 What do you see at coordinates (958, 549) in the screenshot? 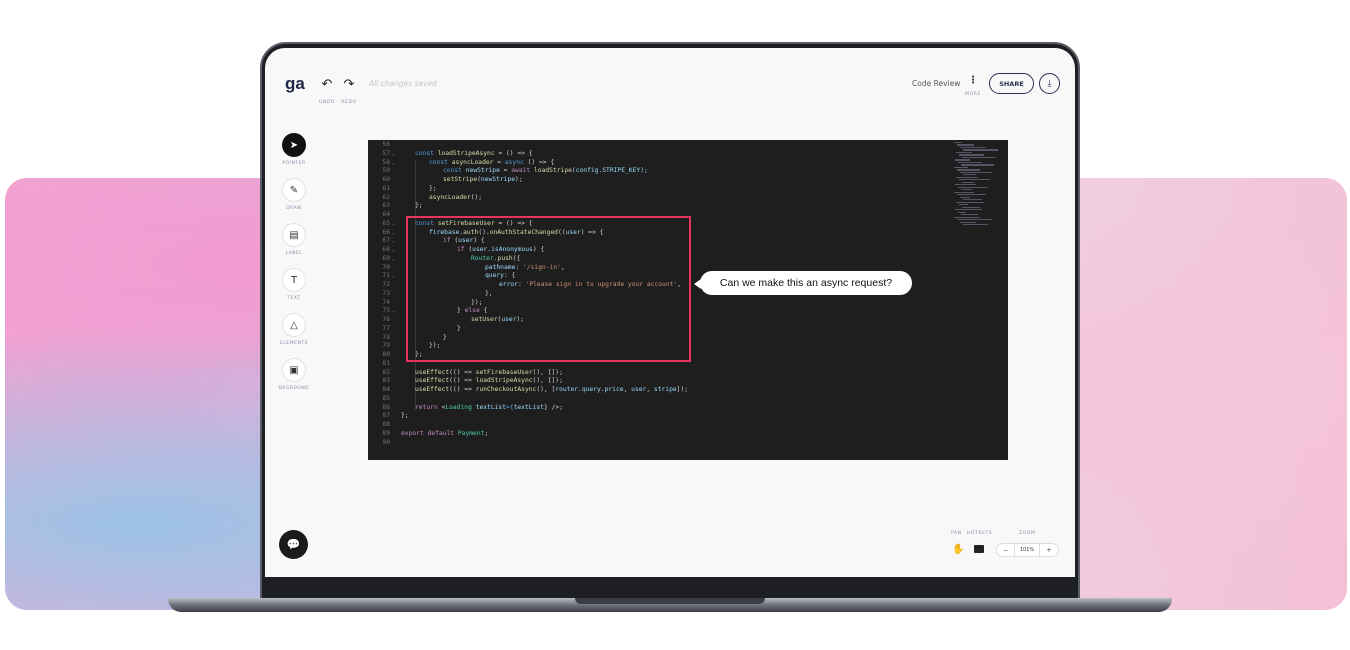
I see `pan-hand-icon: ✋` at bounding box center [958, 549].